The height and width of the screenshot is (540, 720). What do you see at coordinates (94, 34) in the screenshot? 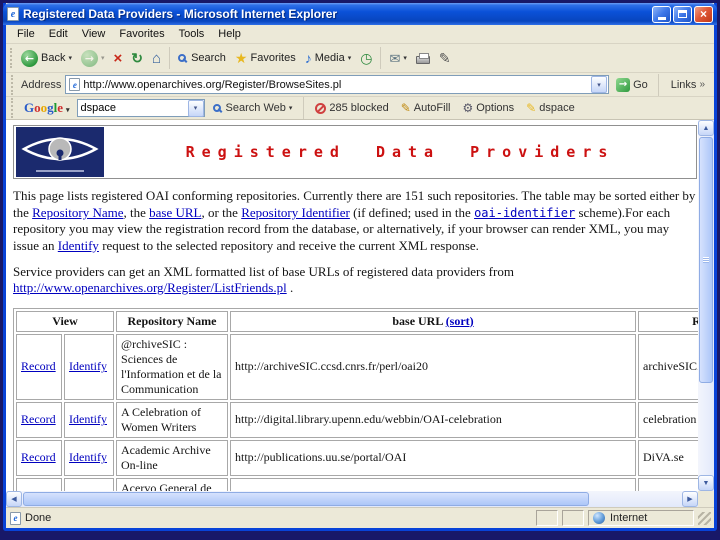
I see `menu-view: View` at bounding box center [94, 34].